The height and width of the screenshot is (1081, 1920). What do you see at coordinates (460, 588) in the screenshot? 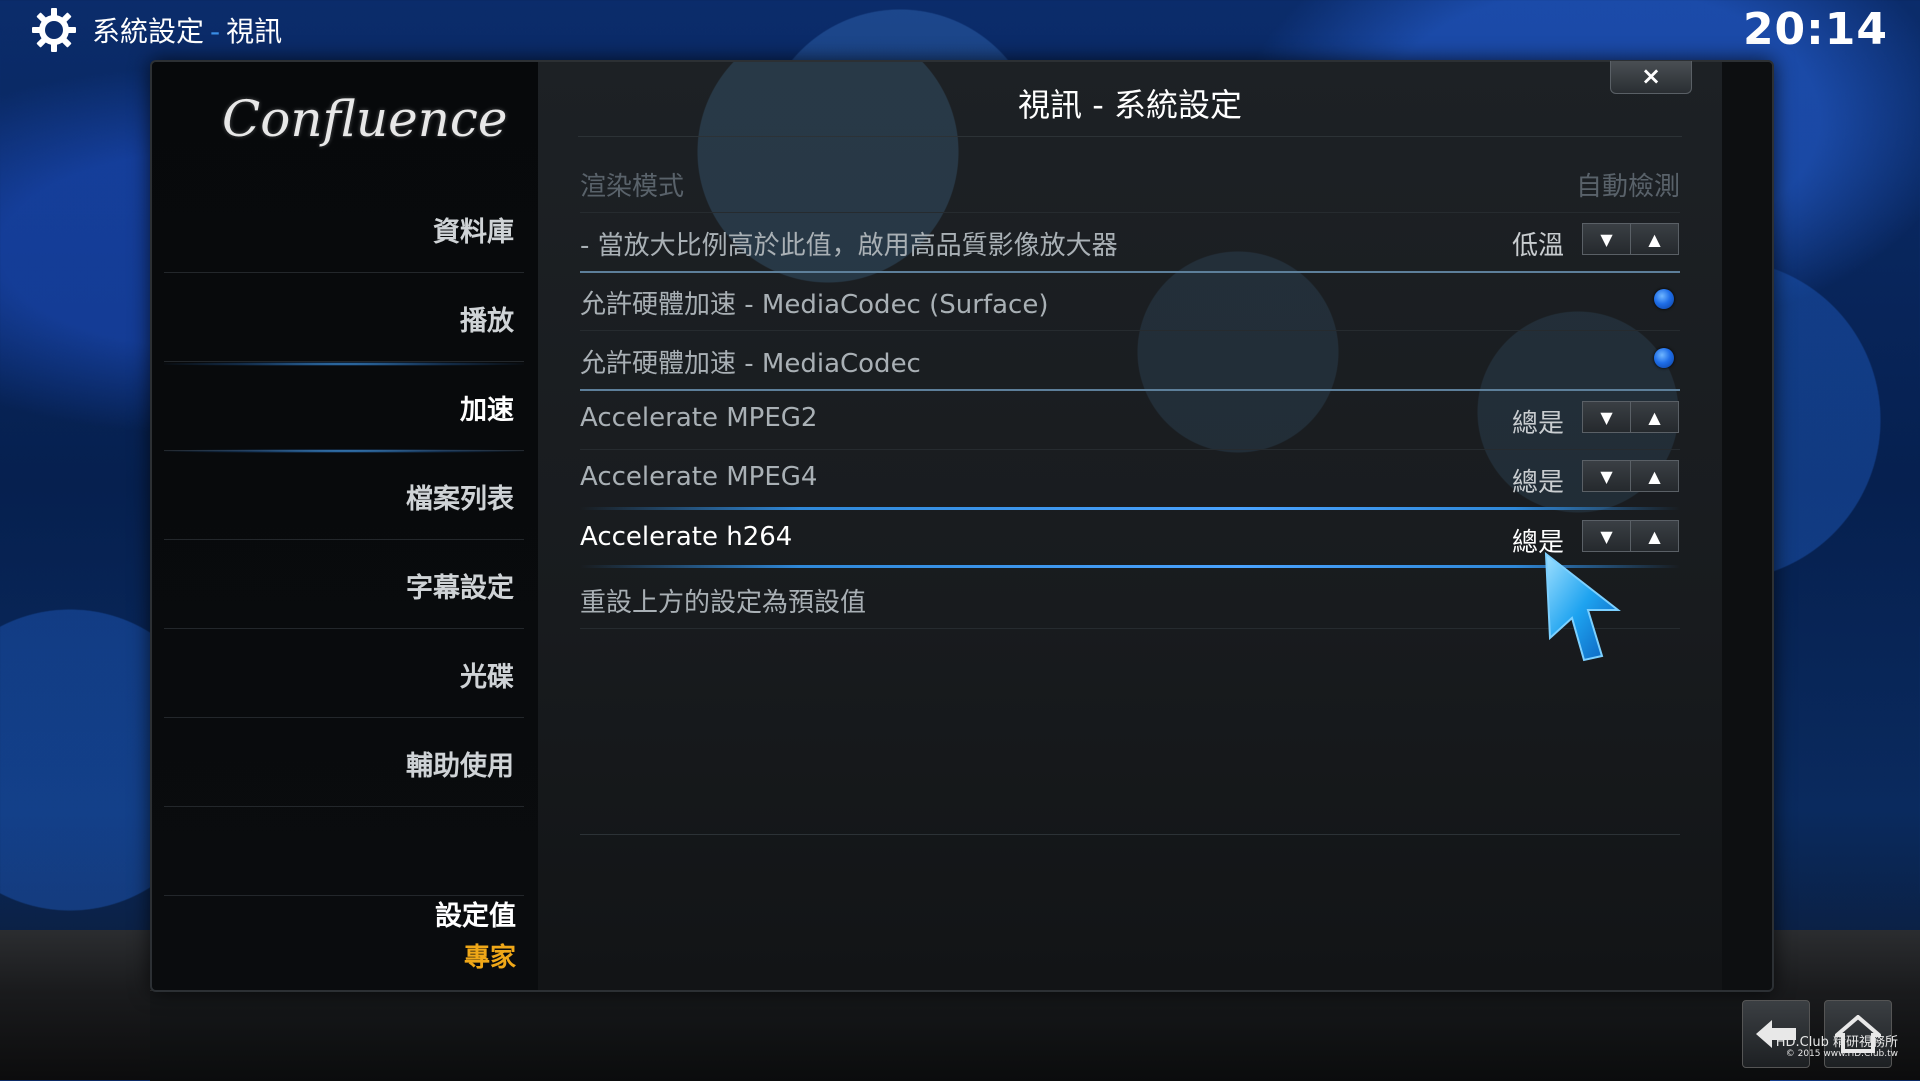
I see `sidebar-item-label: 字幕設定` at bounding box center [460, 588].